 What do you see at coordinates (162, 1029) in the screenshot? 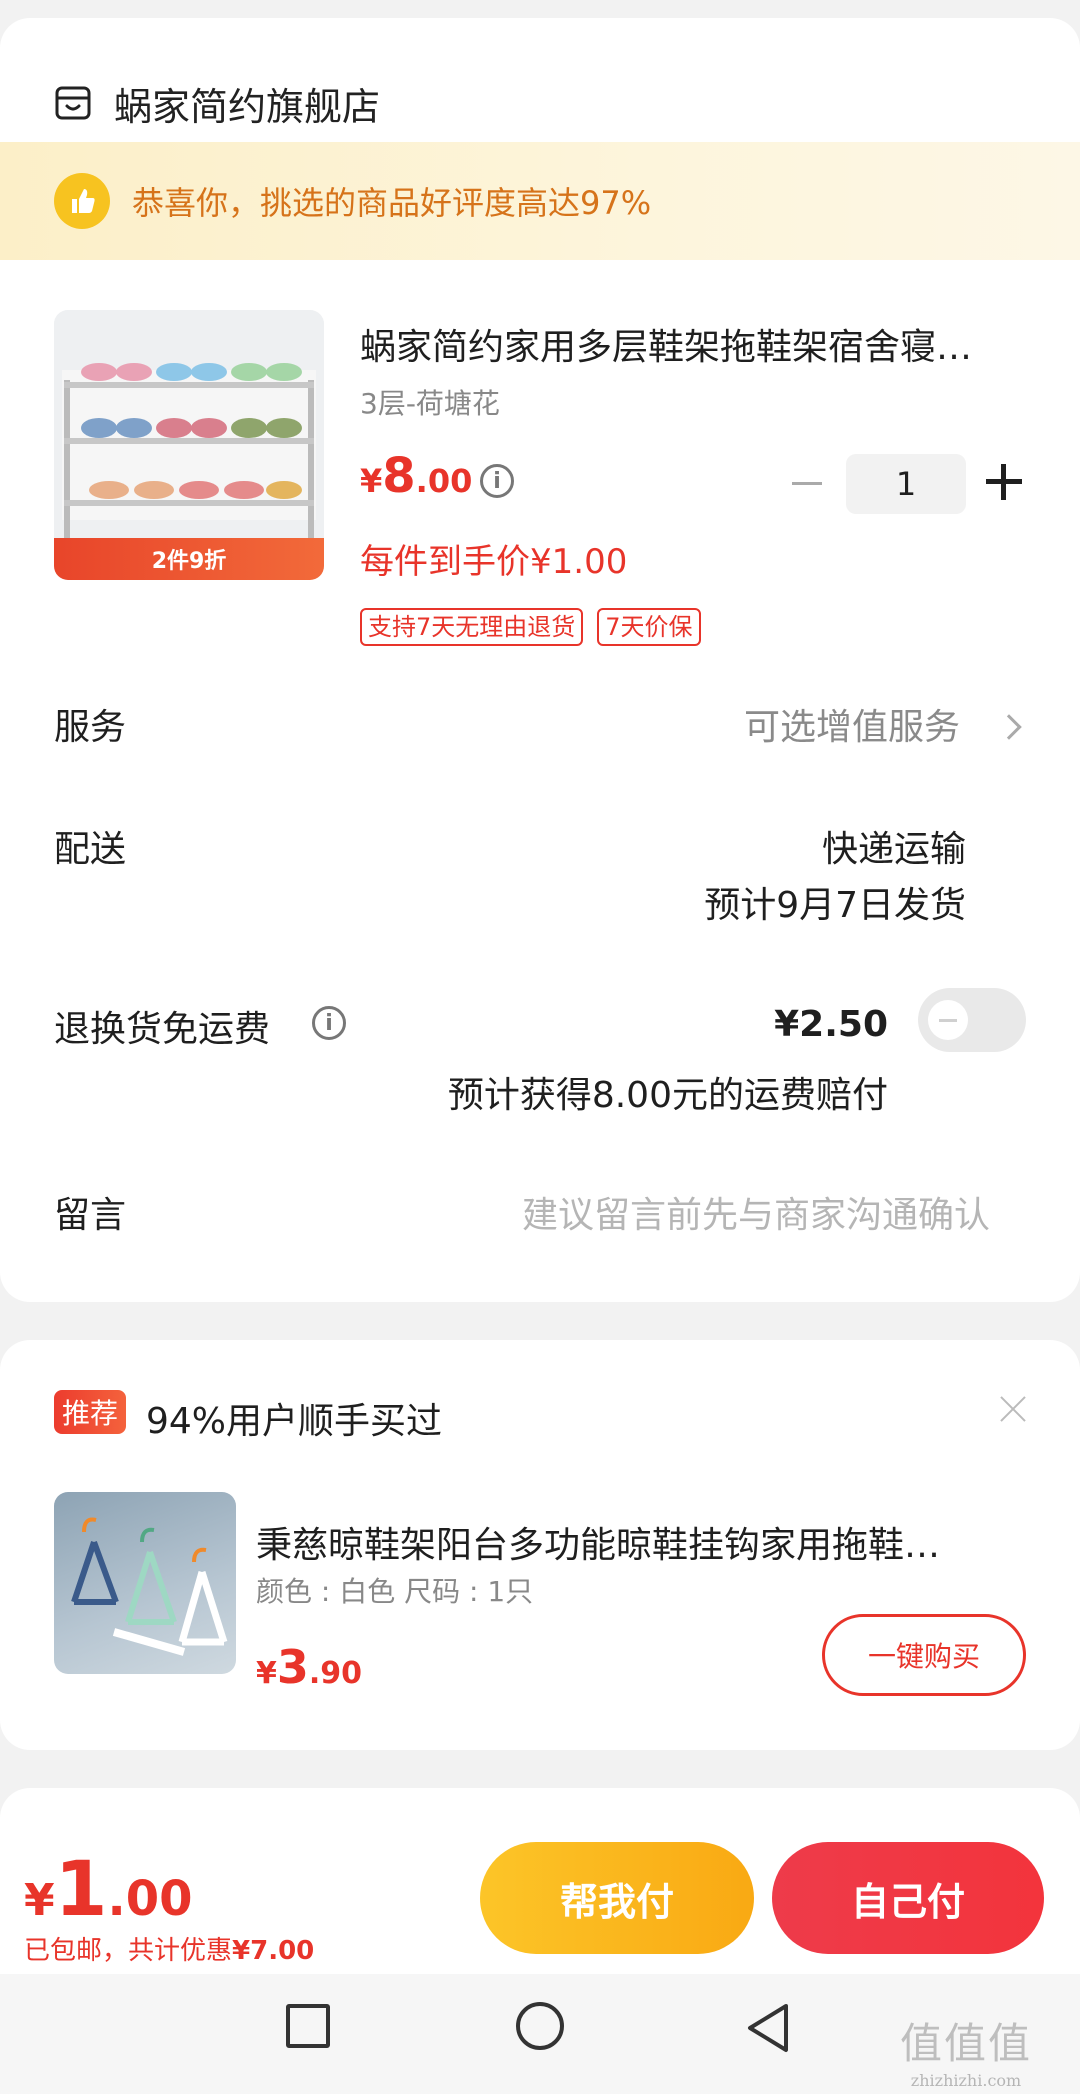
I see `return-freight-label: 退换货免运费` at bounding box center [162, 1029].